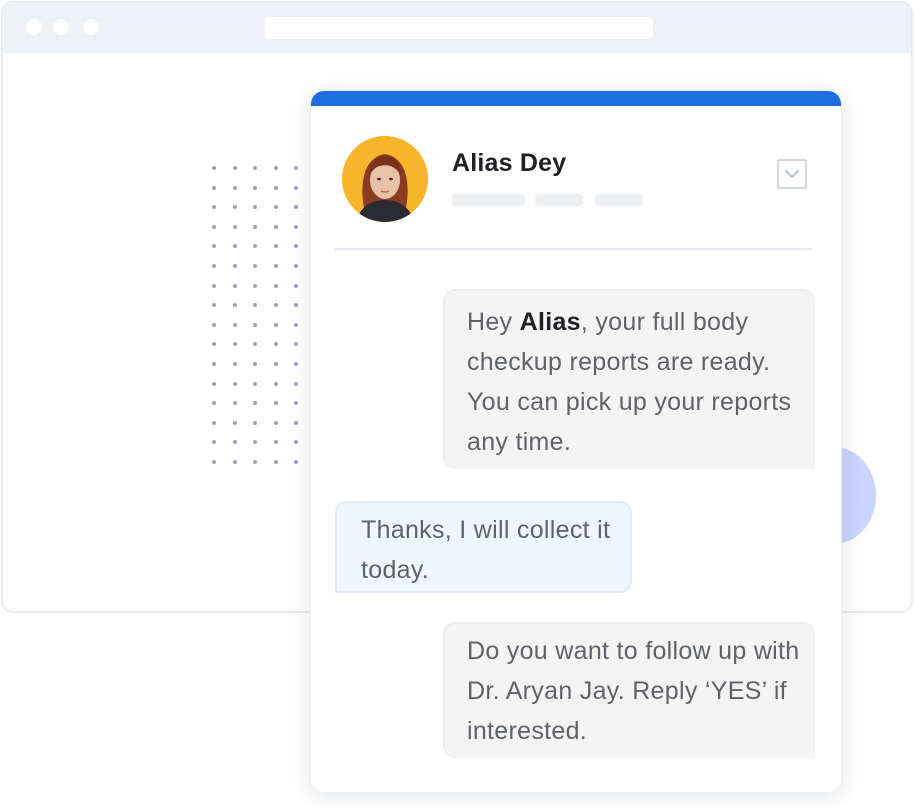 This screenshot has width=916, height=808. I want to click on contact-name: Alias Dey, so click(509, 163).